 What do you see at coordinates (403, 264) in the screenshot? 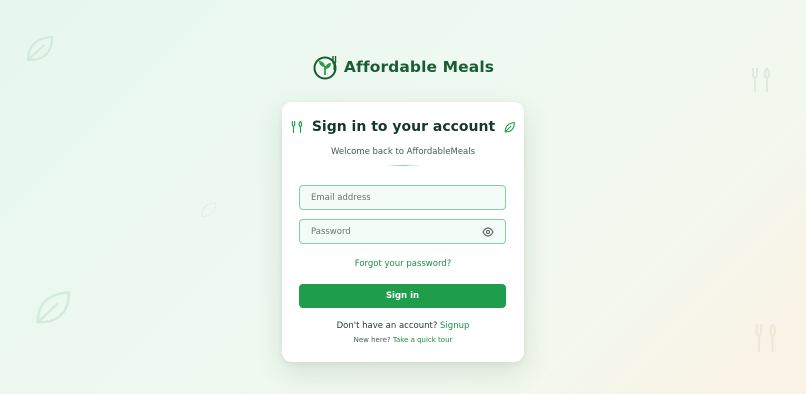
I see `forgot-password-link: Forgot your password?` at bounding box center [403, 264].